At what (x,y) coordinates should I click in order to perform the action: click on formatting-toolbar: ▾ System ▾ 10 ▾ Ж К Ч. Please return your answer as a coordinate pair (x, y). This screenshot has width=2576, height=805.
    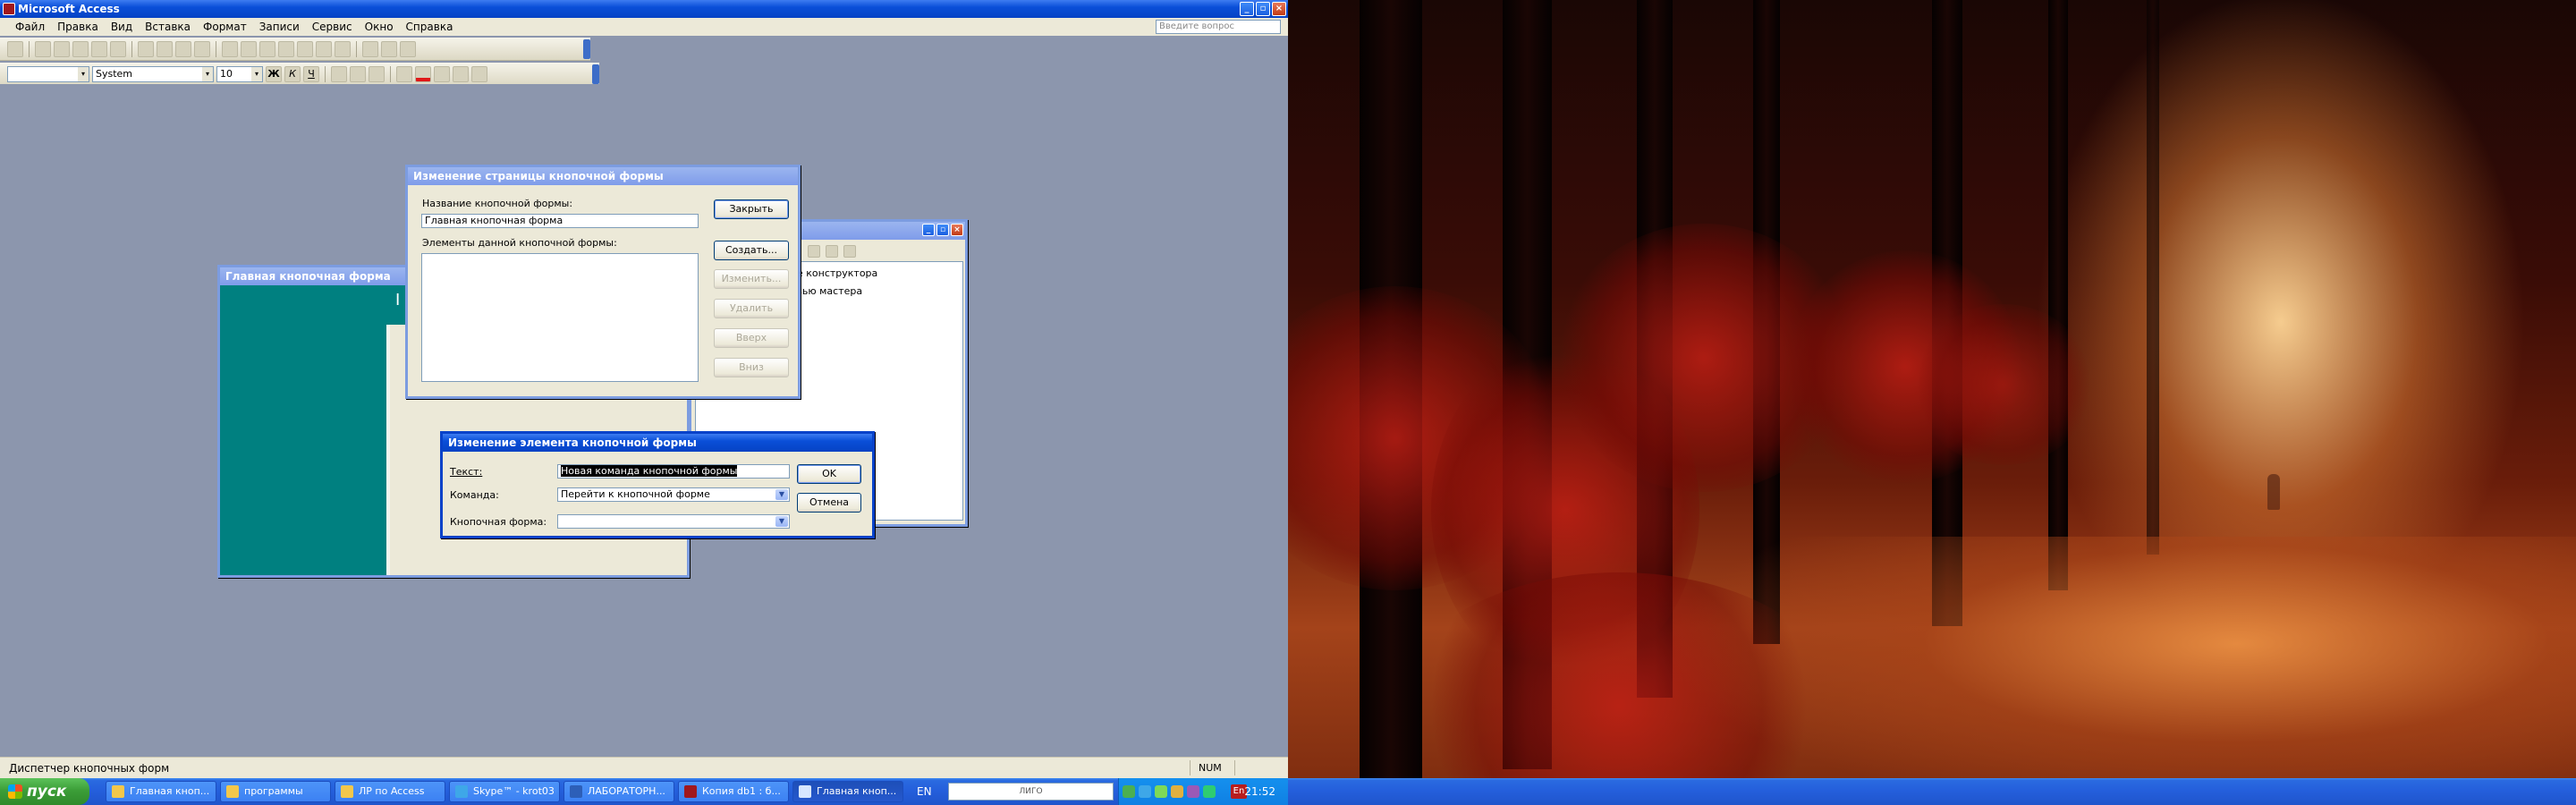
    Looking at the image, I should click on (299, 74).